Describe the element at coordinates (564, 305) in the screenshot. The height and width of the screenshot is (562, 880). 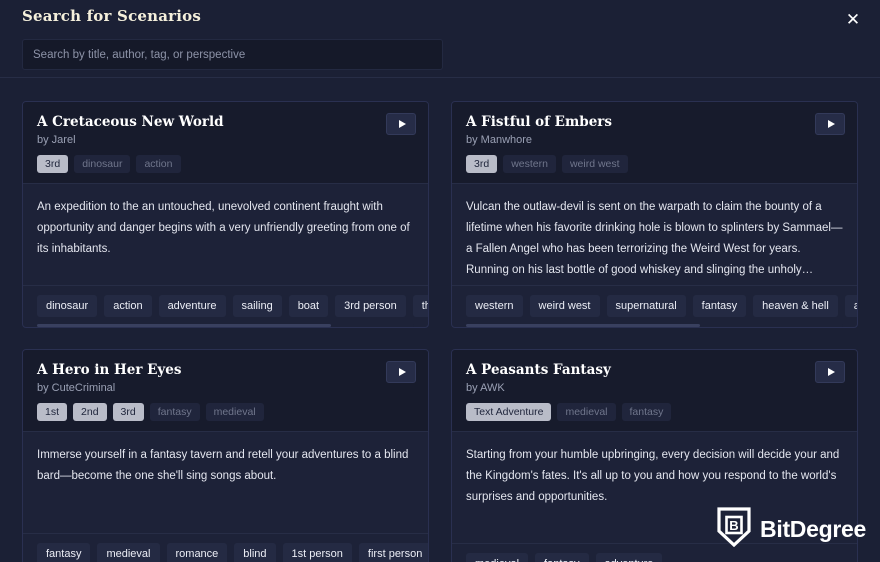
I see `tag-chip: weird west` at that location.